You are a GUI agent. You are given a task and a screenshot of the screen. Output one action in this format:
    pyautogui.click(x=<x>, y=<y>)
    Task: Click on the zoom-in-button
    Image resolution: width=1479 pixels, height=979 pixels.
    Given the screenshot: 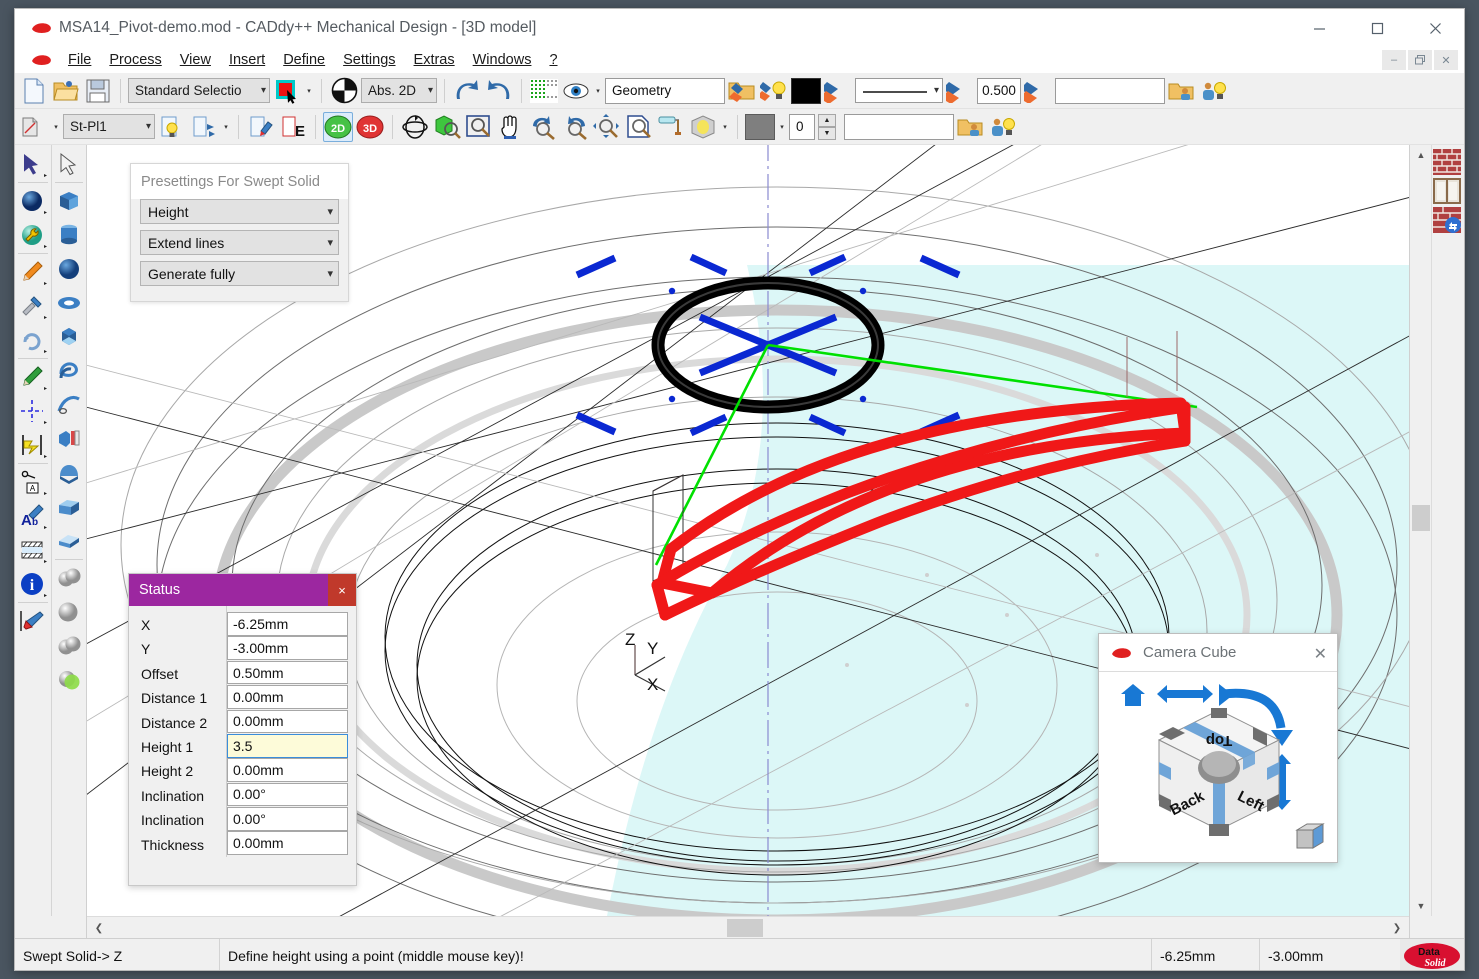 What is the action you would take?
    pyautogui.click(x=575, y=127)
    